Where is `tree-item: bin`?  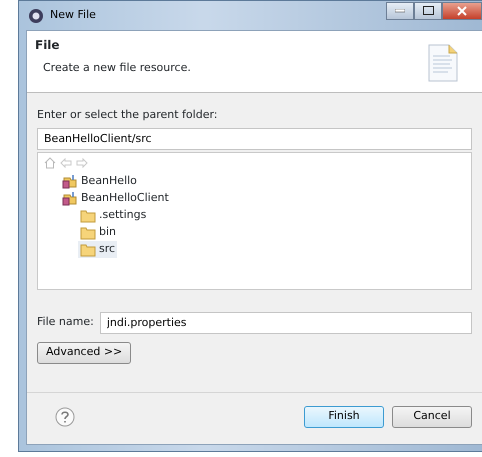
tree-item: bin is located at coordinates (98, 232).